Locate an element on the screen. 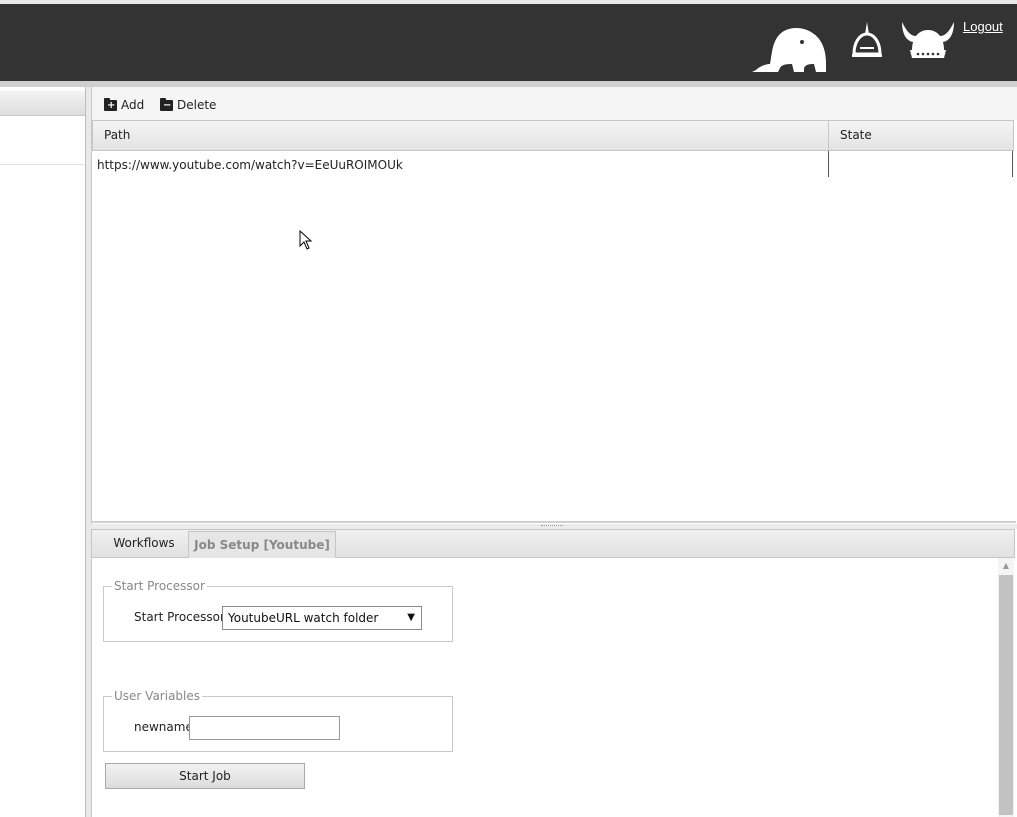  newname-label: newname is located at coordinates (163, 727).